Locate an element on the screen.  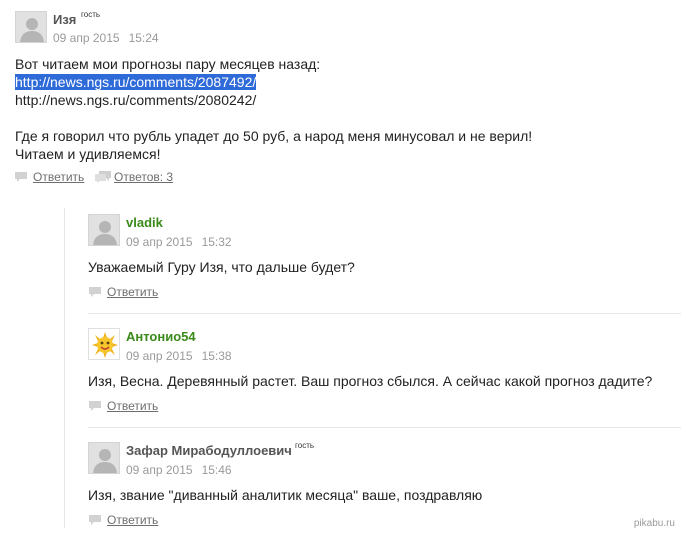
comment-time: 15:46 is located at coordinates (216, 470).